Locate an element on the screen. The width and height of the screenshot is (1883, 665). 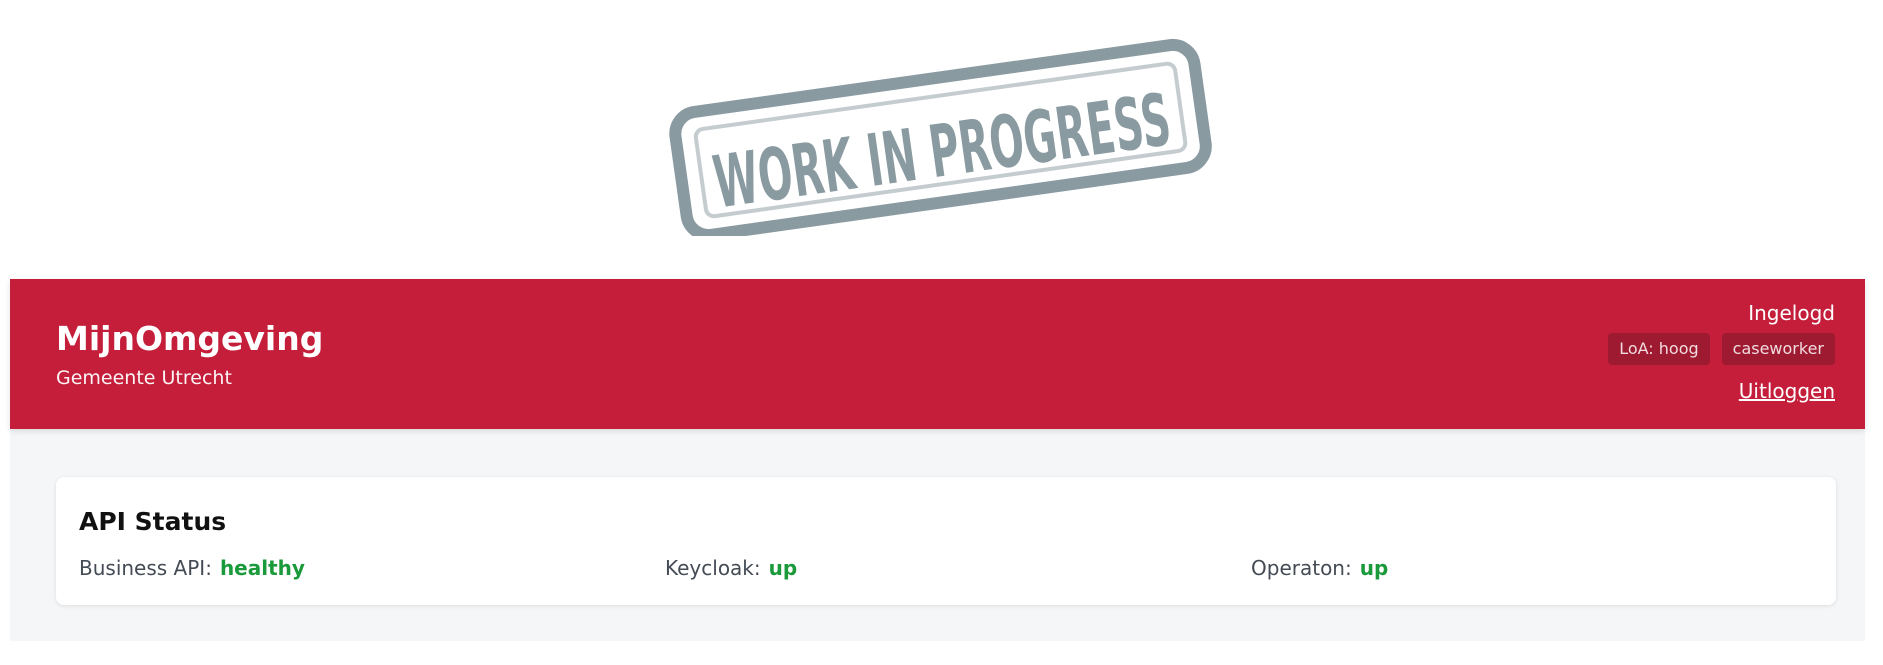
status-operaton: Operaton: up is located at coordinates (1319, 568).